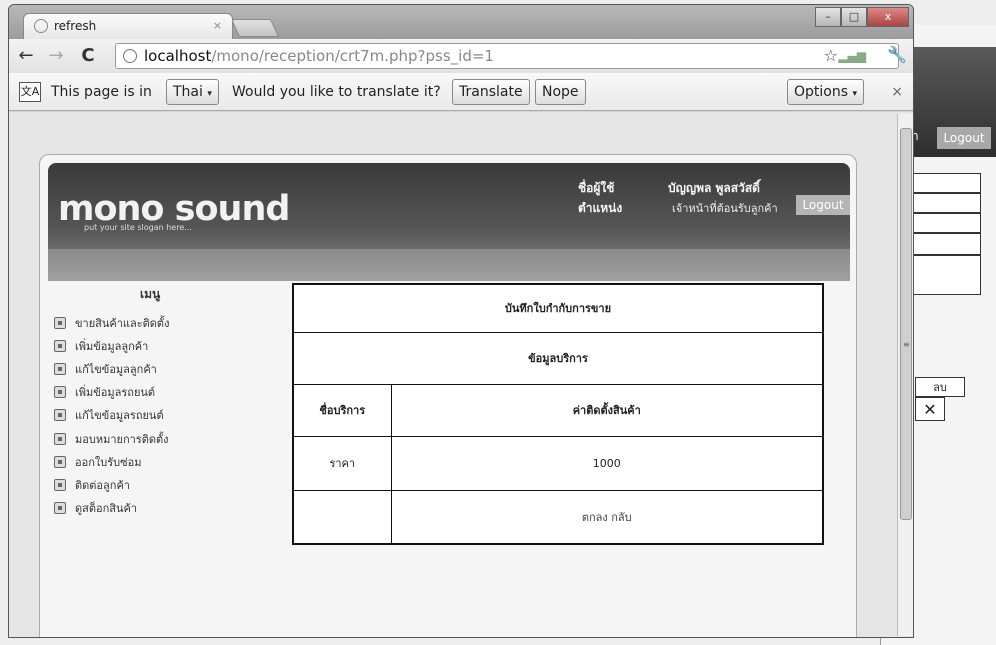 This screenshot has width=996, height=645. I want to click on star-icon: ☆, so click(831, 56).